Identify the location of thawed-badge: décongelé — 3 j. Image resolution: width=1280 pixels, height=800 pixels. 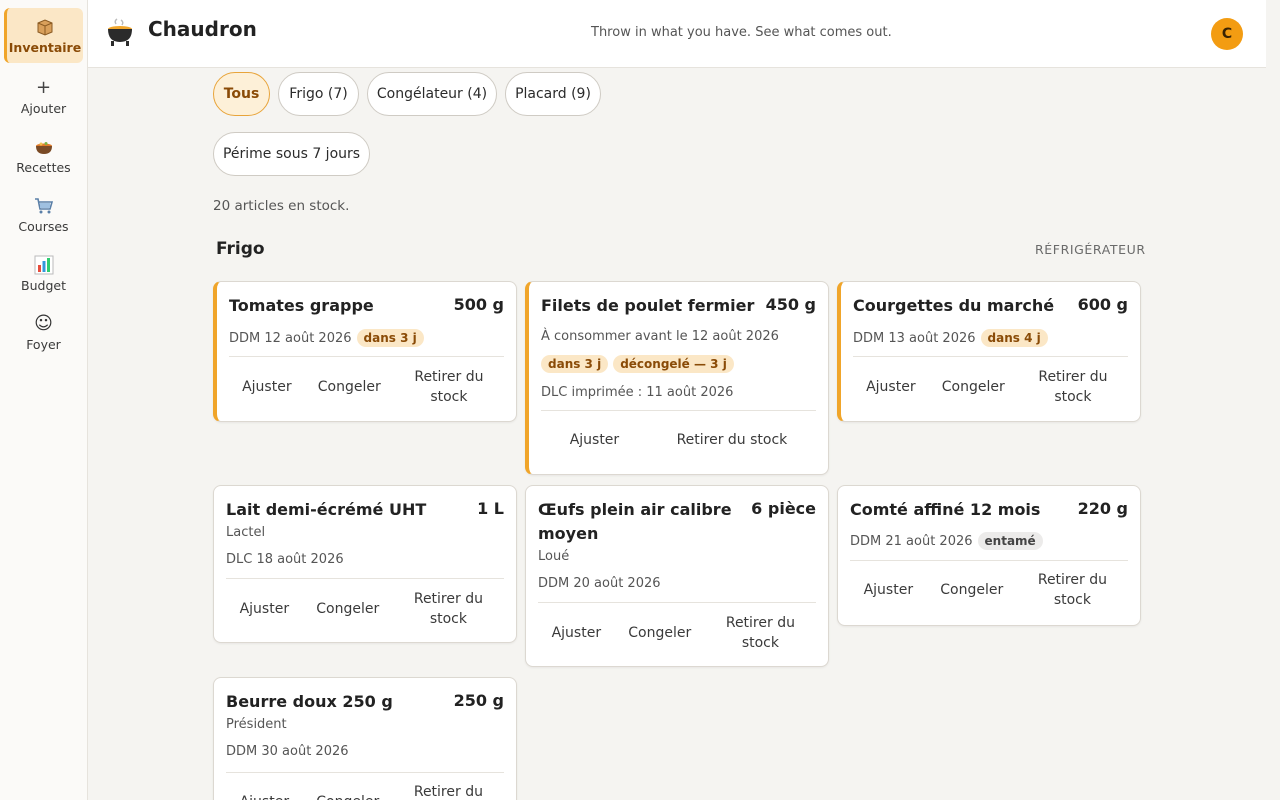
(673, 364).